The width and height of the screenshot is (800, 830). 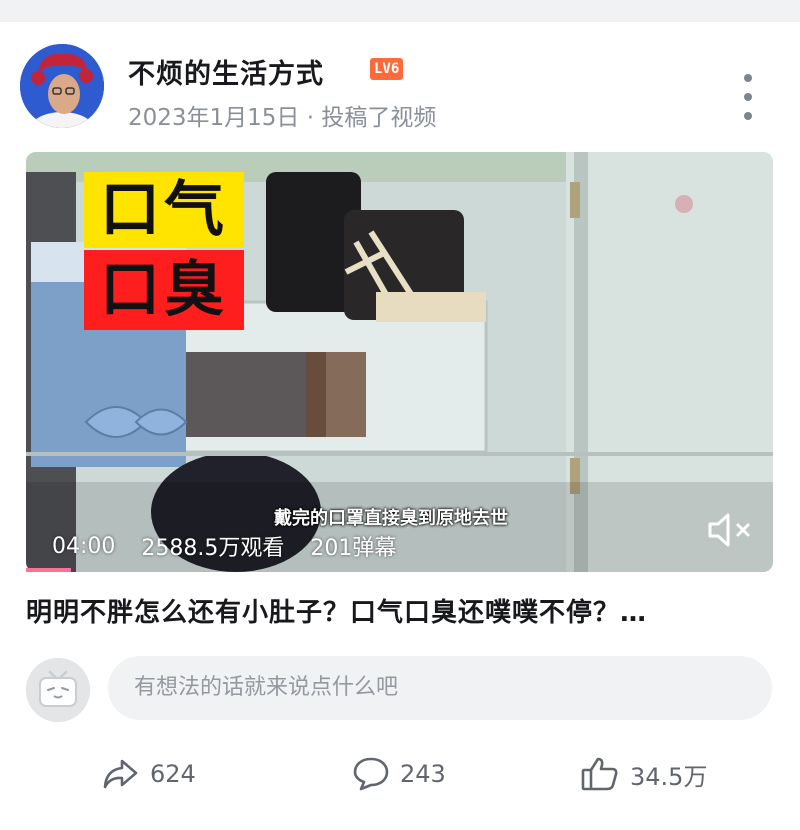 What do you see at coordinates (164, 290) in the screenshot?
I see `title-tag-bottom: 口臭` at bounding box center [164, 290].